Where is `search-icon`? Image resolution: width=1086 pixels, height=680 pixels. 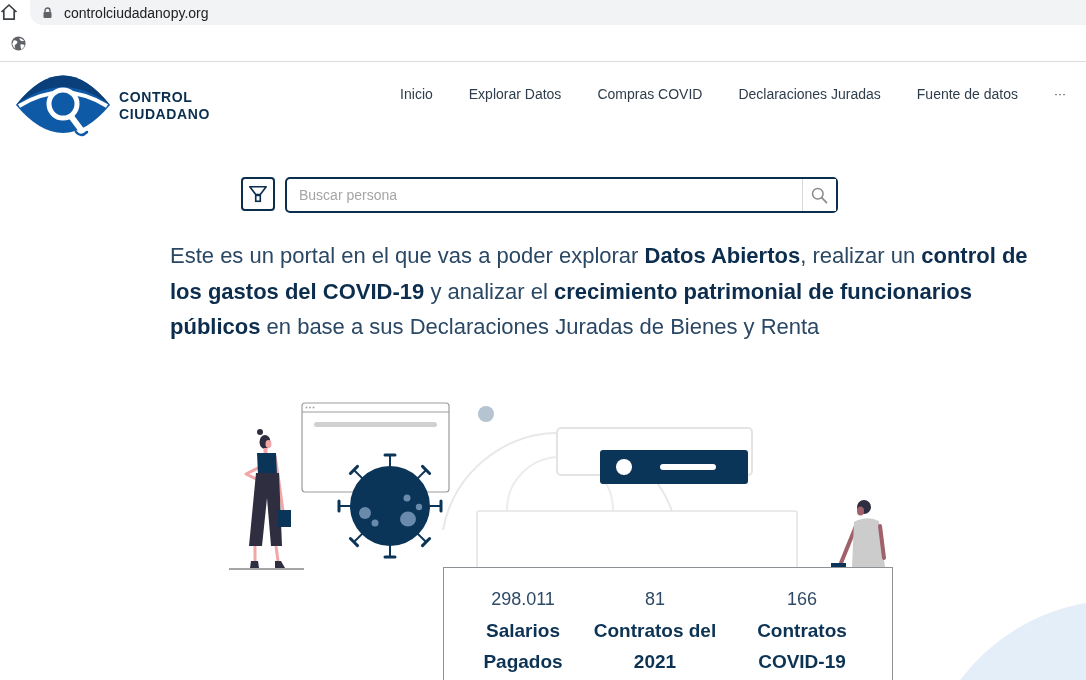
search-icon is located at coordinates (819, 195).